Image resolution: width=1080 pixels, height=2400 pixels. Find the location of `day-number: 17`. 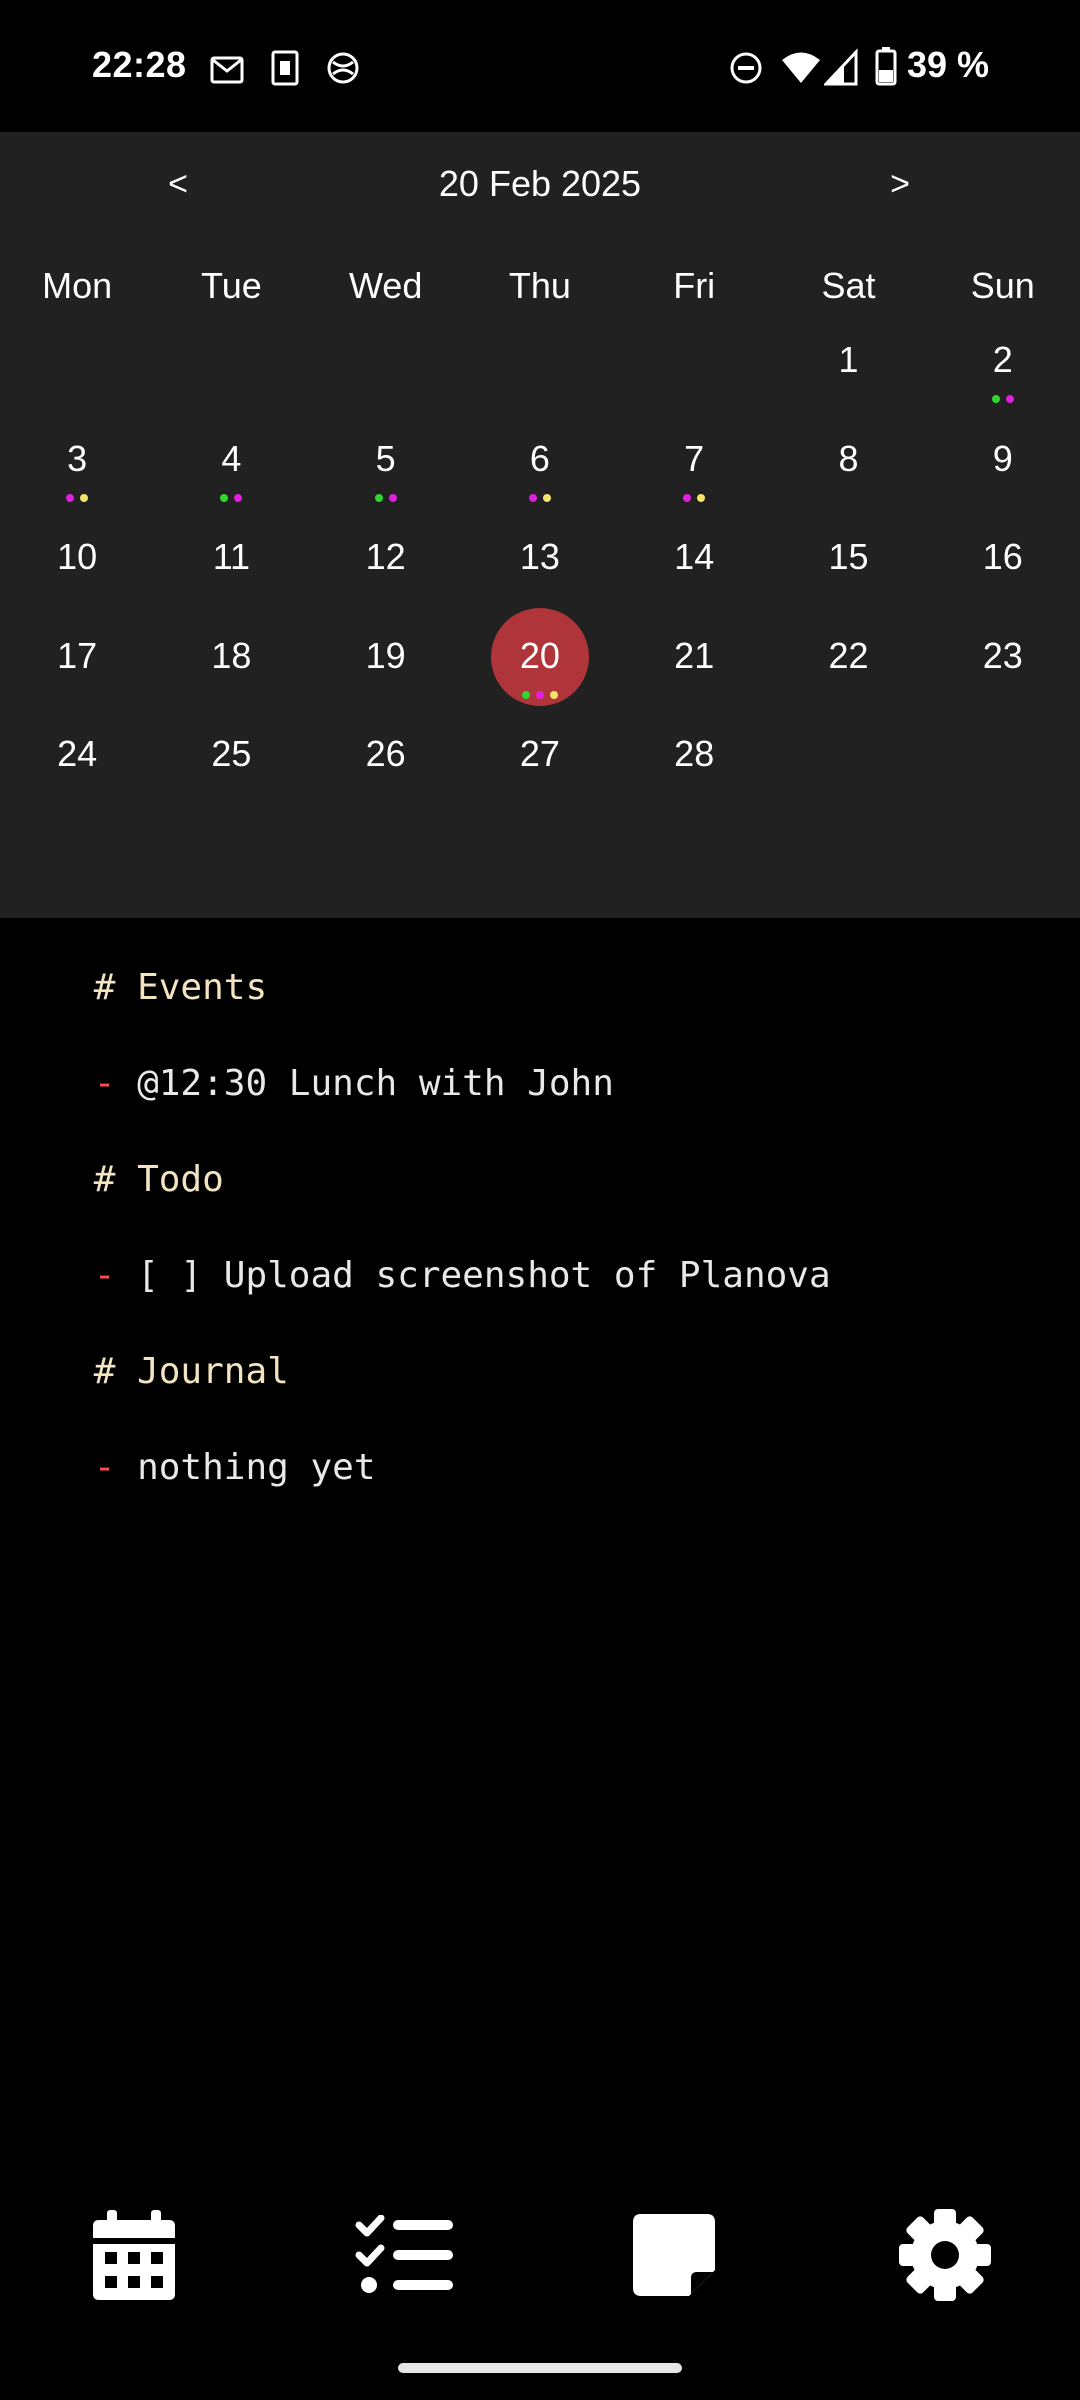

day-number: 17 is located at coordinates (77, 655).